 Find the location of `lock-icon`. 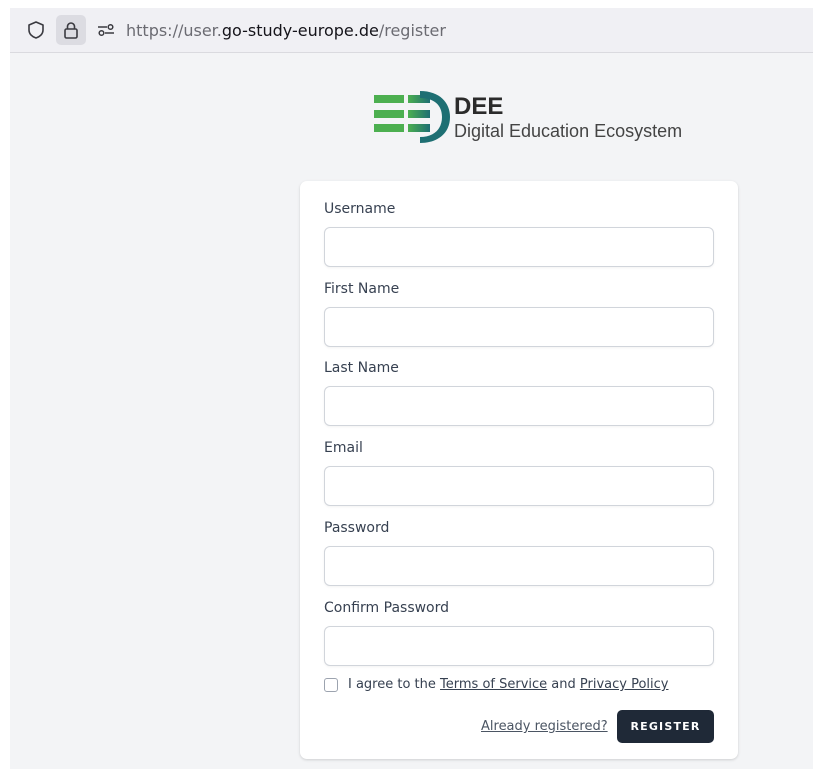

lock-icon is located at coordinates (71, 30).